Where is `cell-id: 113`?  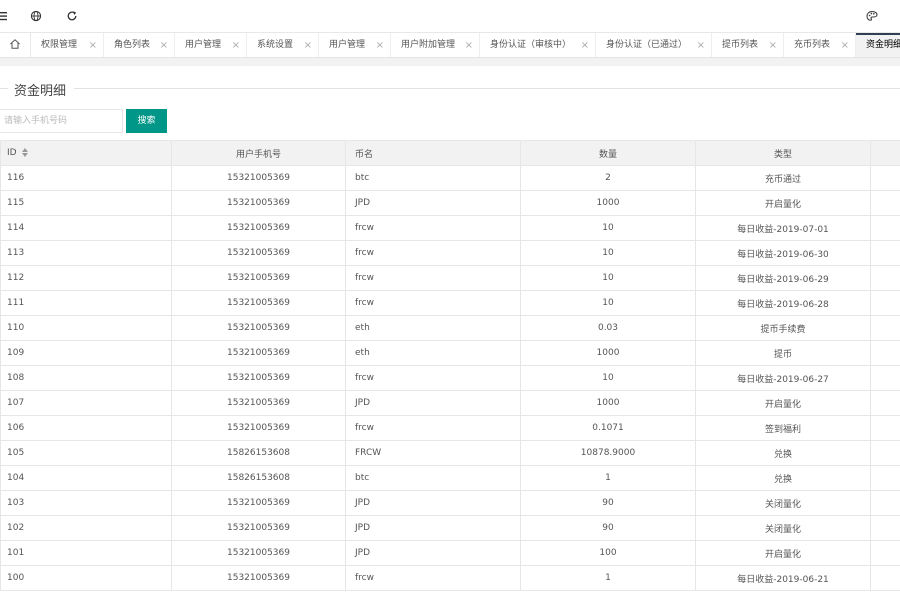 cell-id: 113 is located at coordinates (86, 253).